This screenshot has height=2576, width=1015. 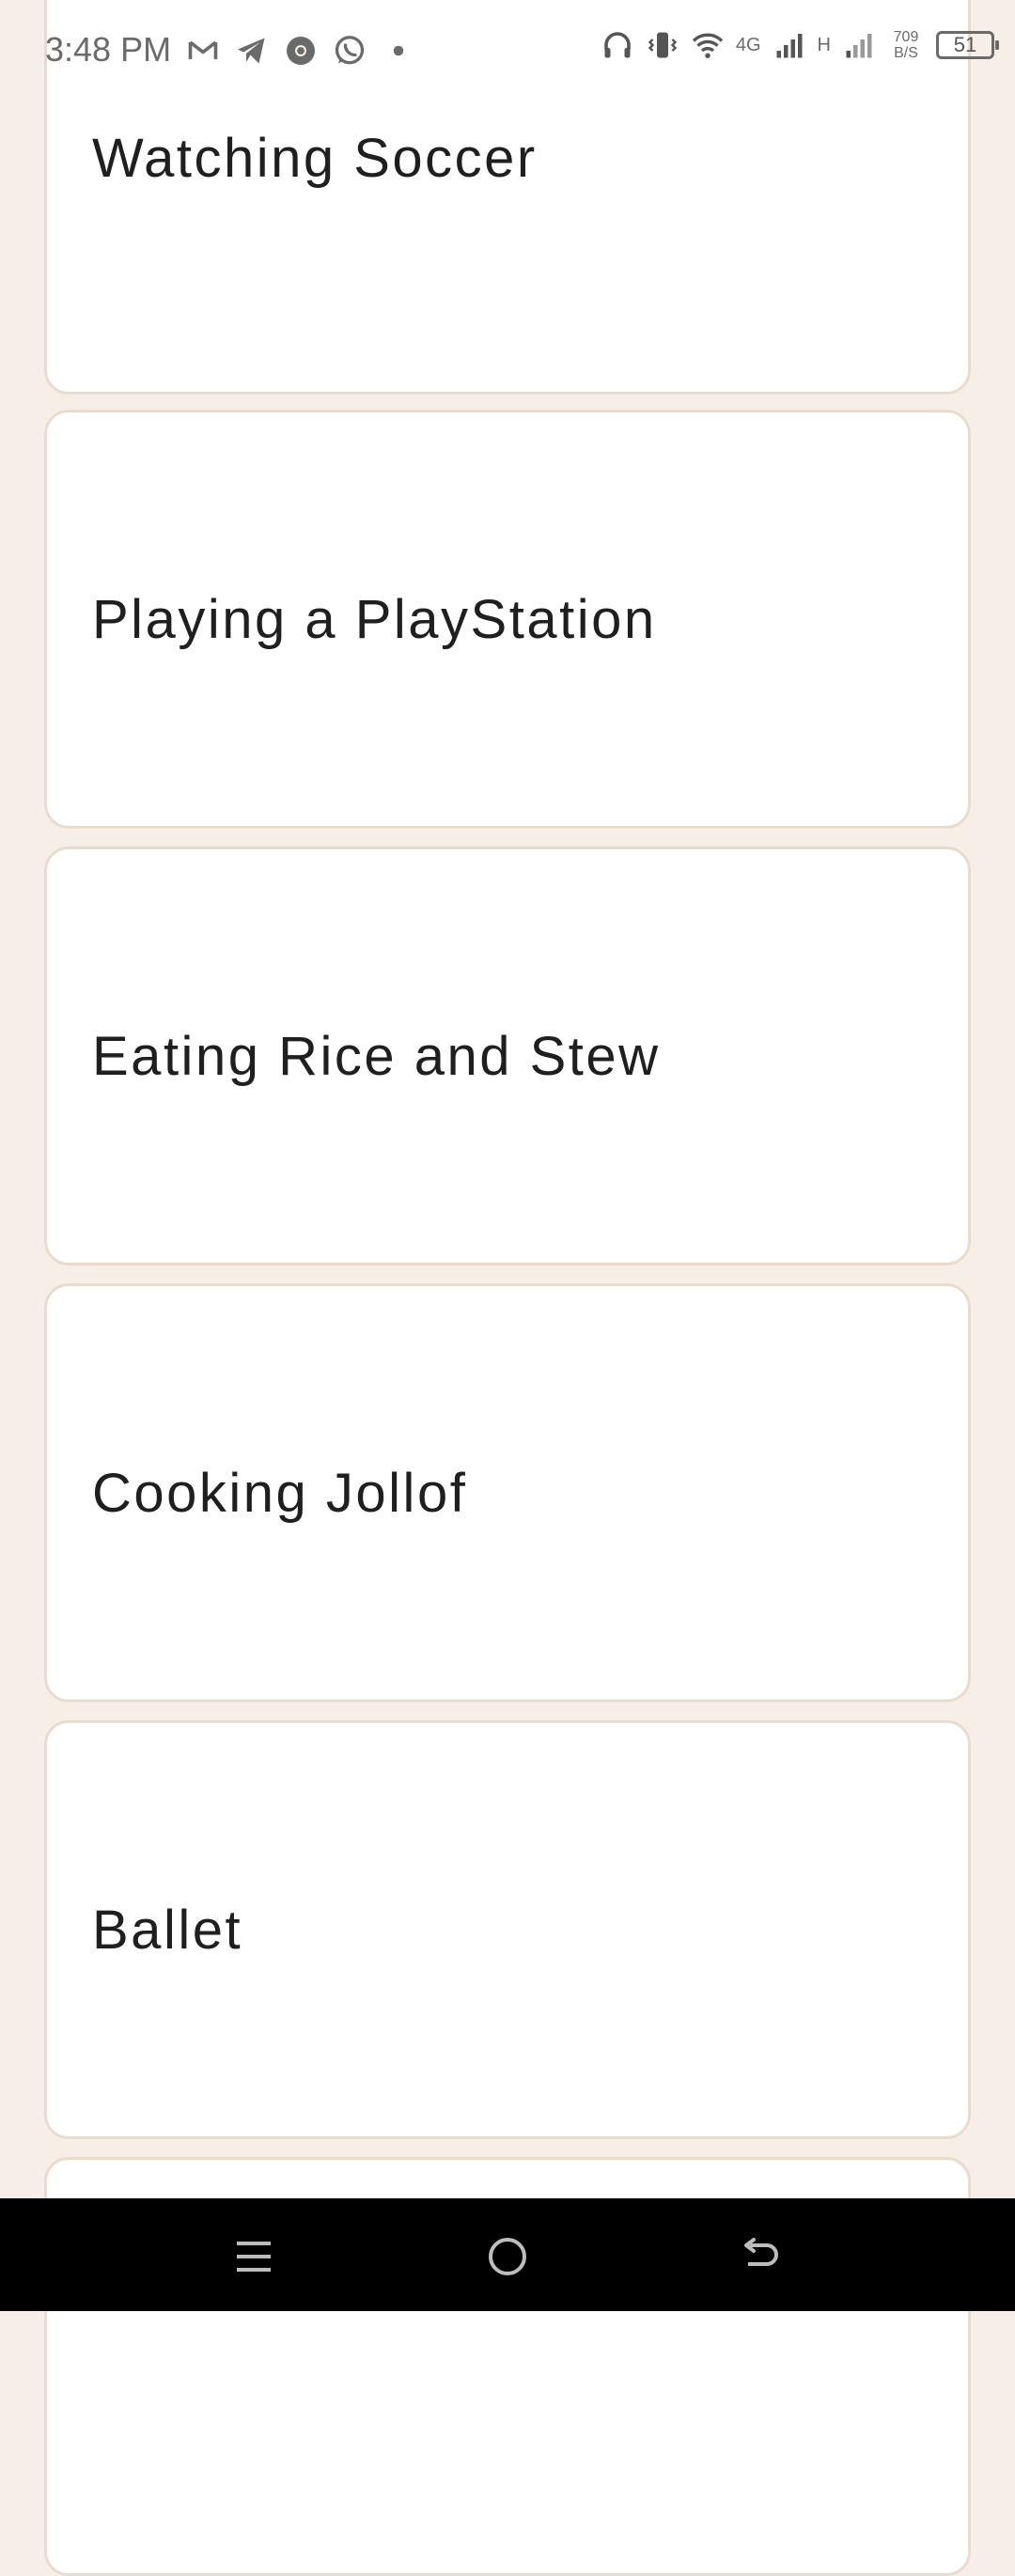 I want to click on navigation-bar, so click(x=507, y=2255).